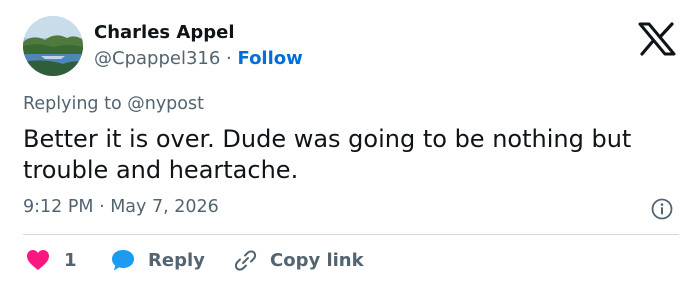 This screenshot has height=287, width=700. I want to click on divider, so click(351, 234).